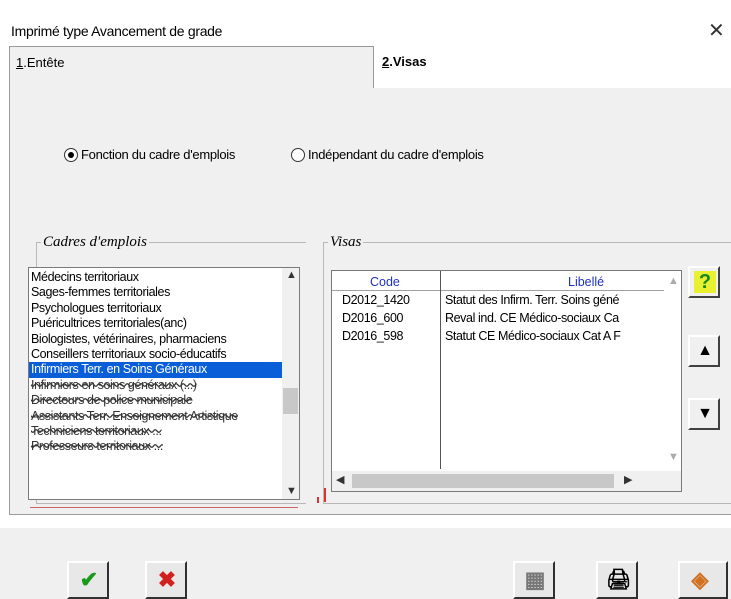 The height and width of the screenshot is (599, 731). I want to click on radio-fonction-cadre: Fonction du cadre d'emplois, so click(149, 154).